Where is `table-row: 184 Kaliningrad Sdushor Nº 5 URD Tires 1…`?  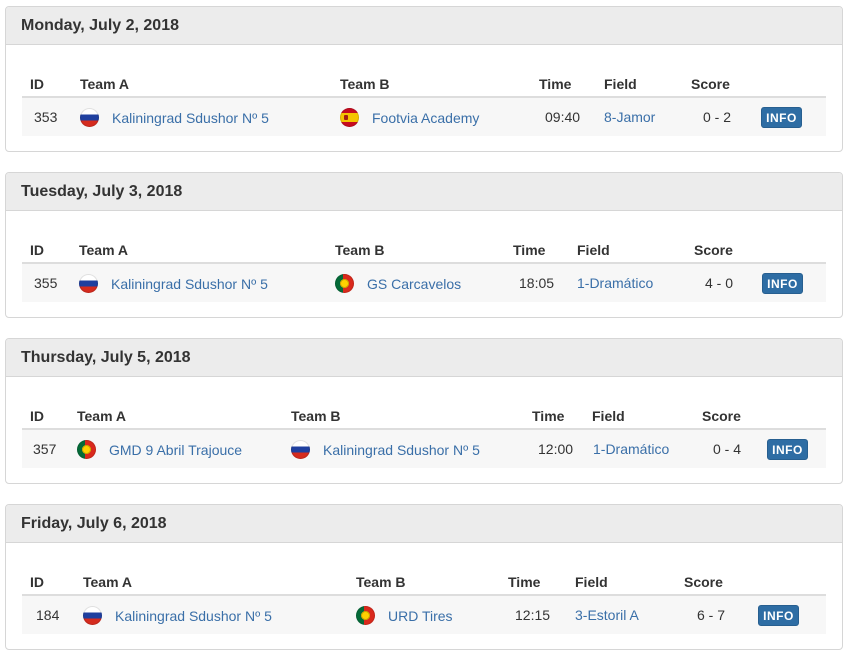
table-row: 184 Kaliningrad Sdushor Nº 5 URD Tires 1… is located at coordinates (424, 615).